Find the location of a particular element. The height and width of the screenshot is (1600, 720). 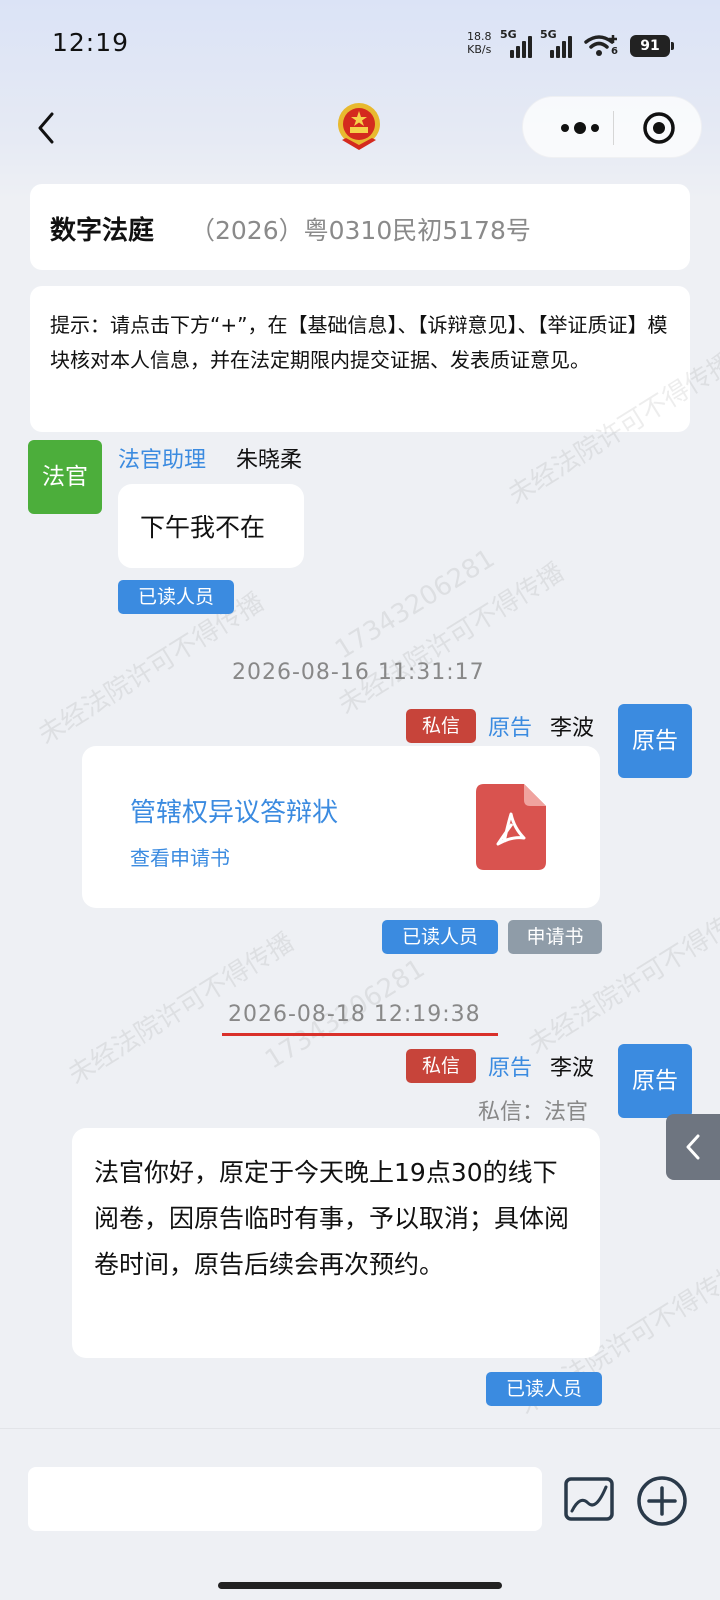

watermark: 17343206281 is located at coordinates (415, 604).